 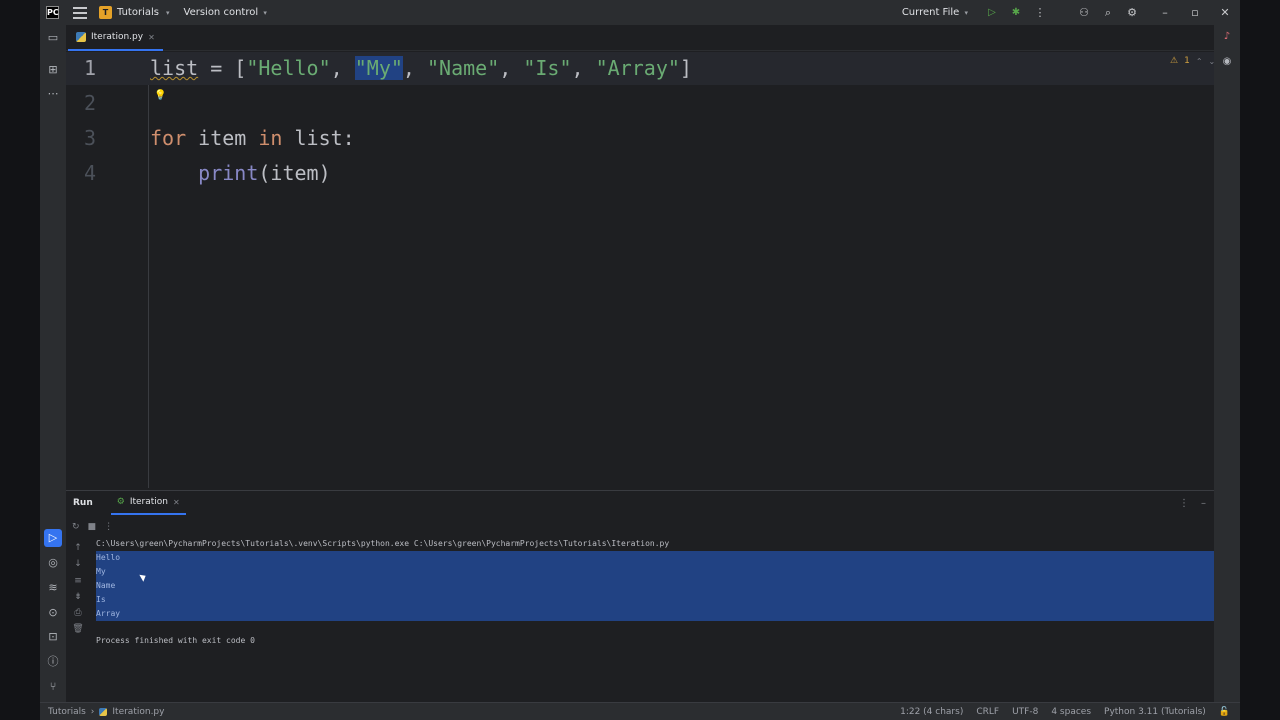 I want to click on close-icon: ✕, so click(x=1225, y=12).